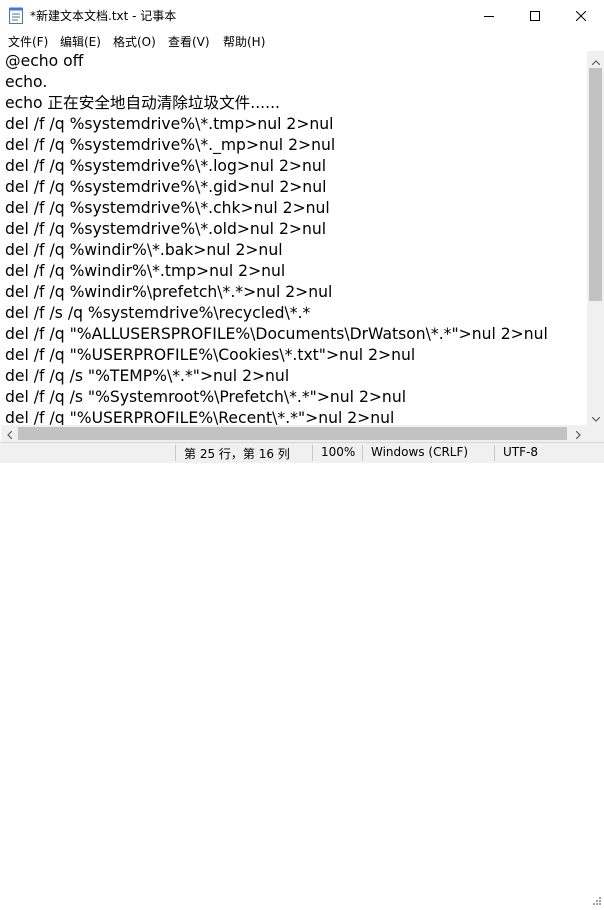  I want to click on close-icon, so click(581, 15).